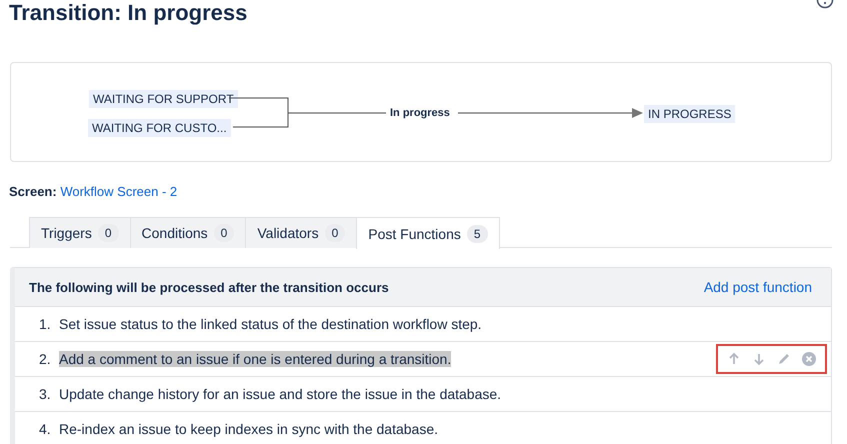  I want to click on item-number: 2., so click(45, 359).